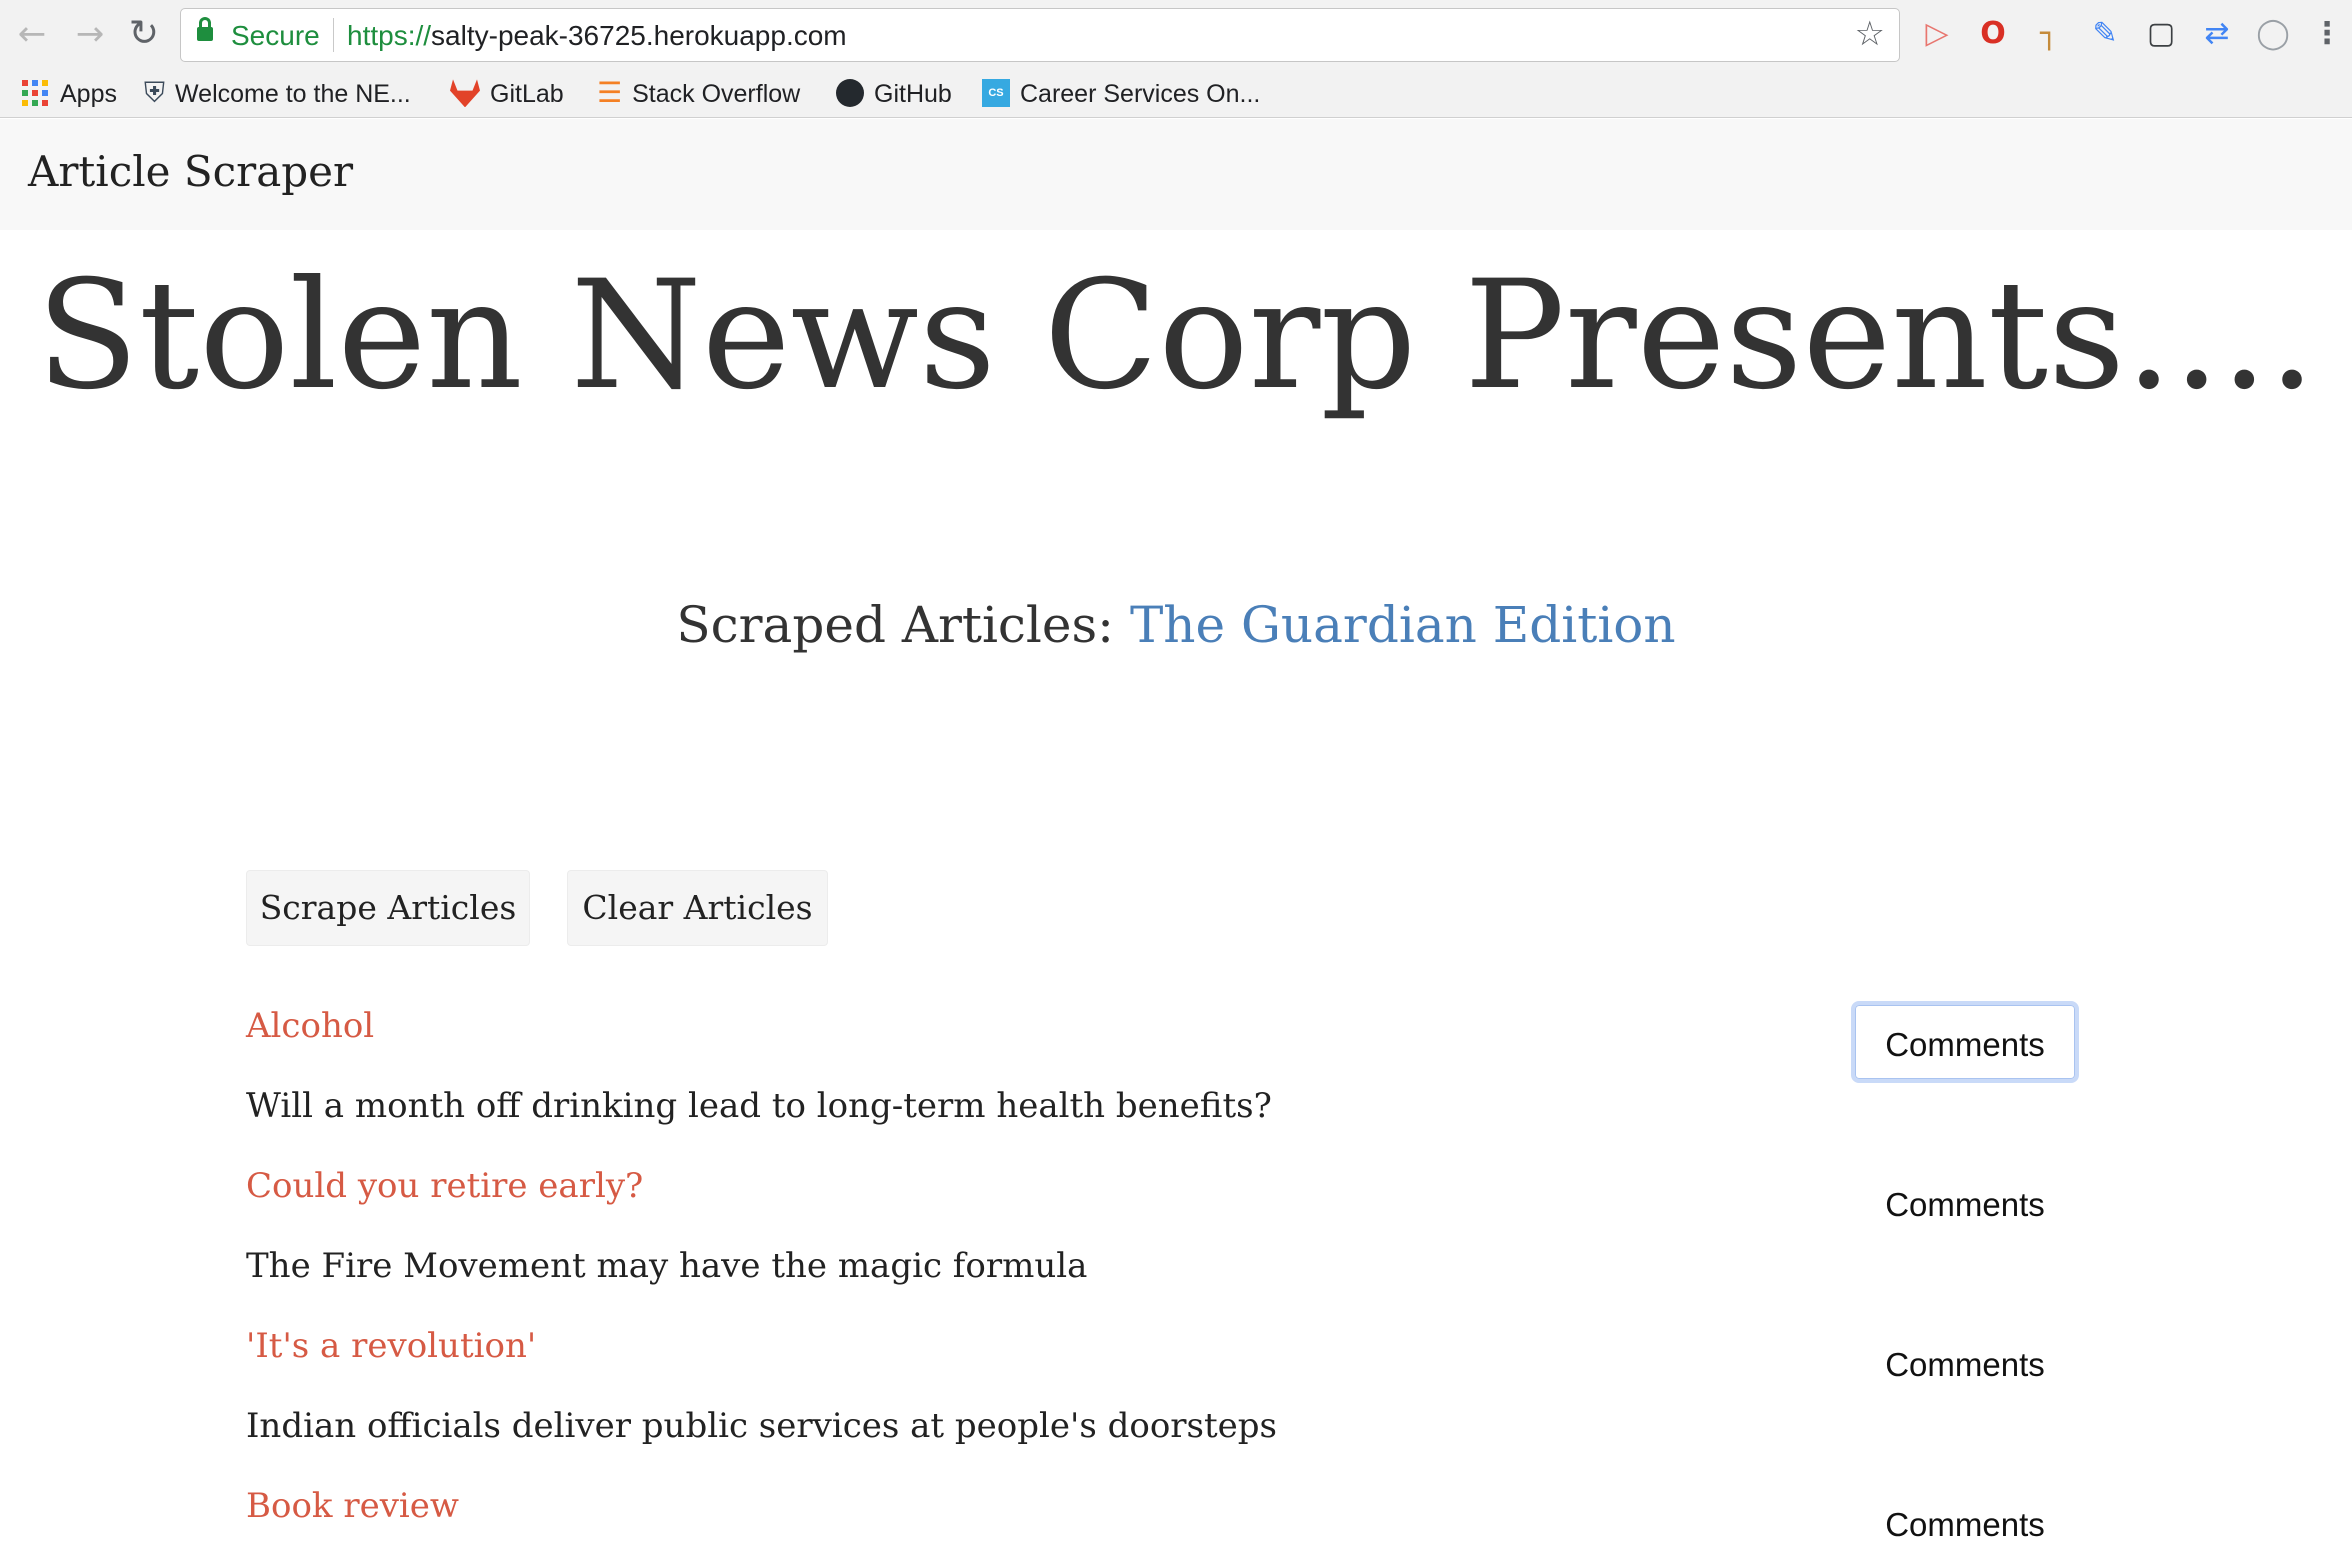 Image resolution: width=2352 pixels, height=1566 pixels. I want to click on bookmark-label: Stack Overflow, so click(716, 94).